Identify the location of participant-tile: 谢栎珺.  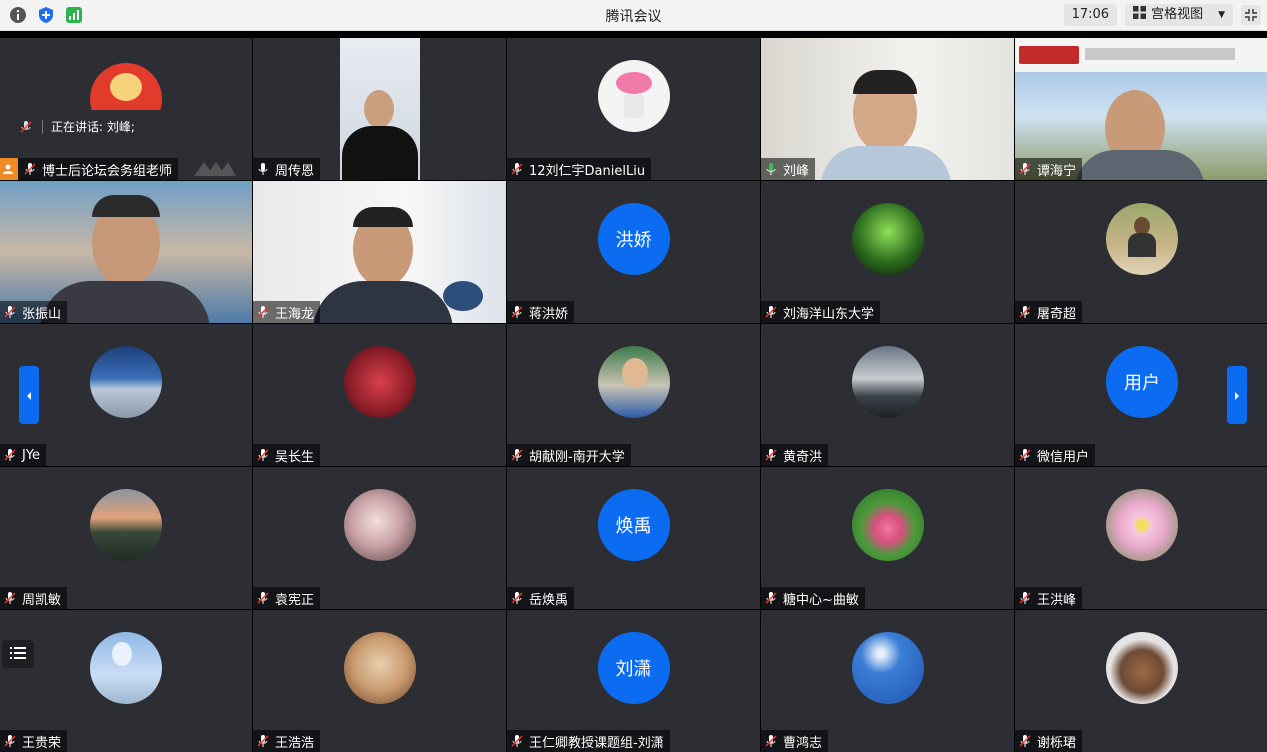
(1141, 681).